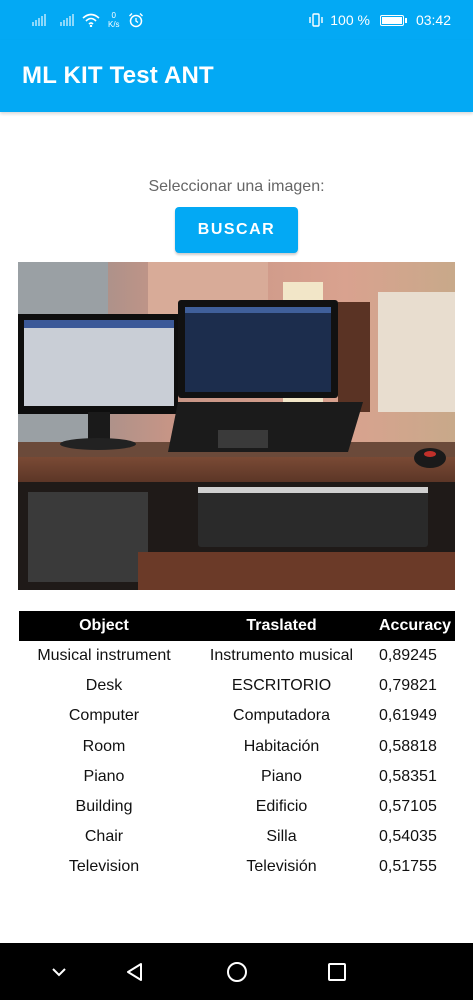 This screenshot has height=1000, width=473. What do you see at coordinates (237, 777) in the screenshot?
I see `table-row: Piano Piano 0,58351` at bounding box center [237, 777].